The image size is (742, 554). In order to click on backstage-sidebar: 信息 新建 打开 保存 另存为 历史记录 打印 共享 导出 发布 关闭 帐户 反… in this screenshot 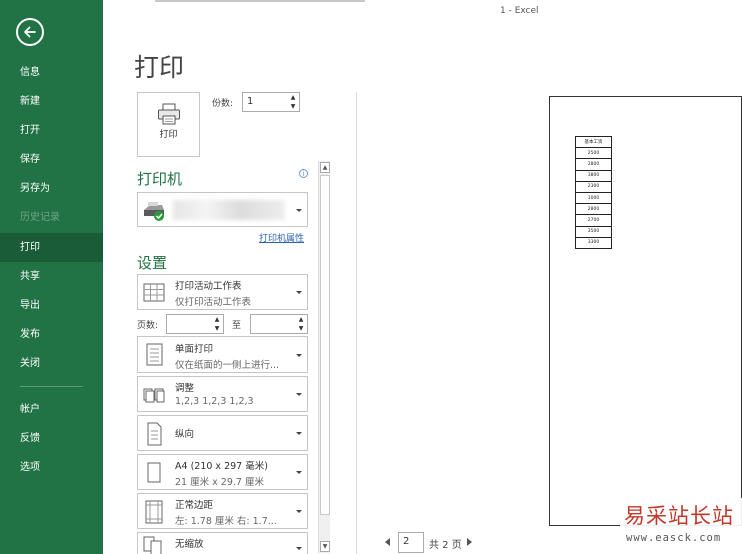, I will do `click(51, 277)`.